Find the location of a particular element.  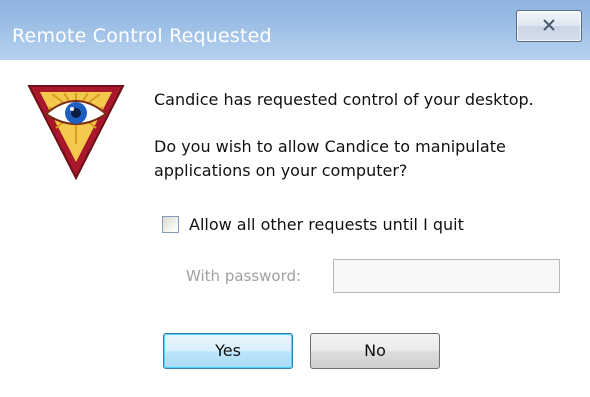

password-field is located at coordinates (446, 276).